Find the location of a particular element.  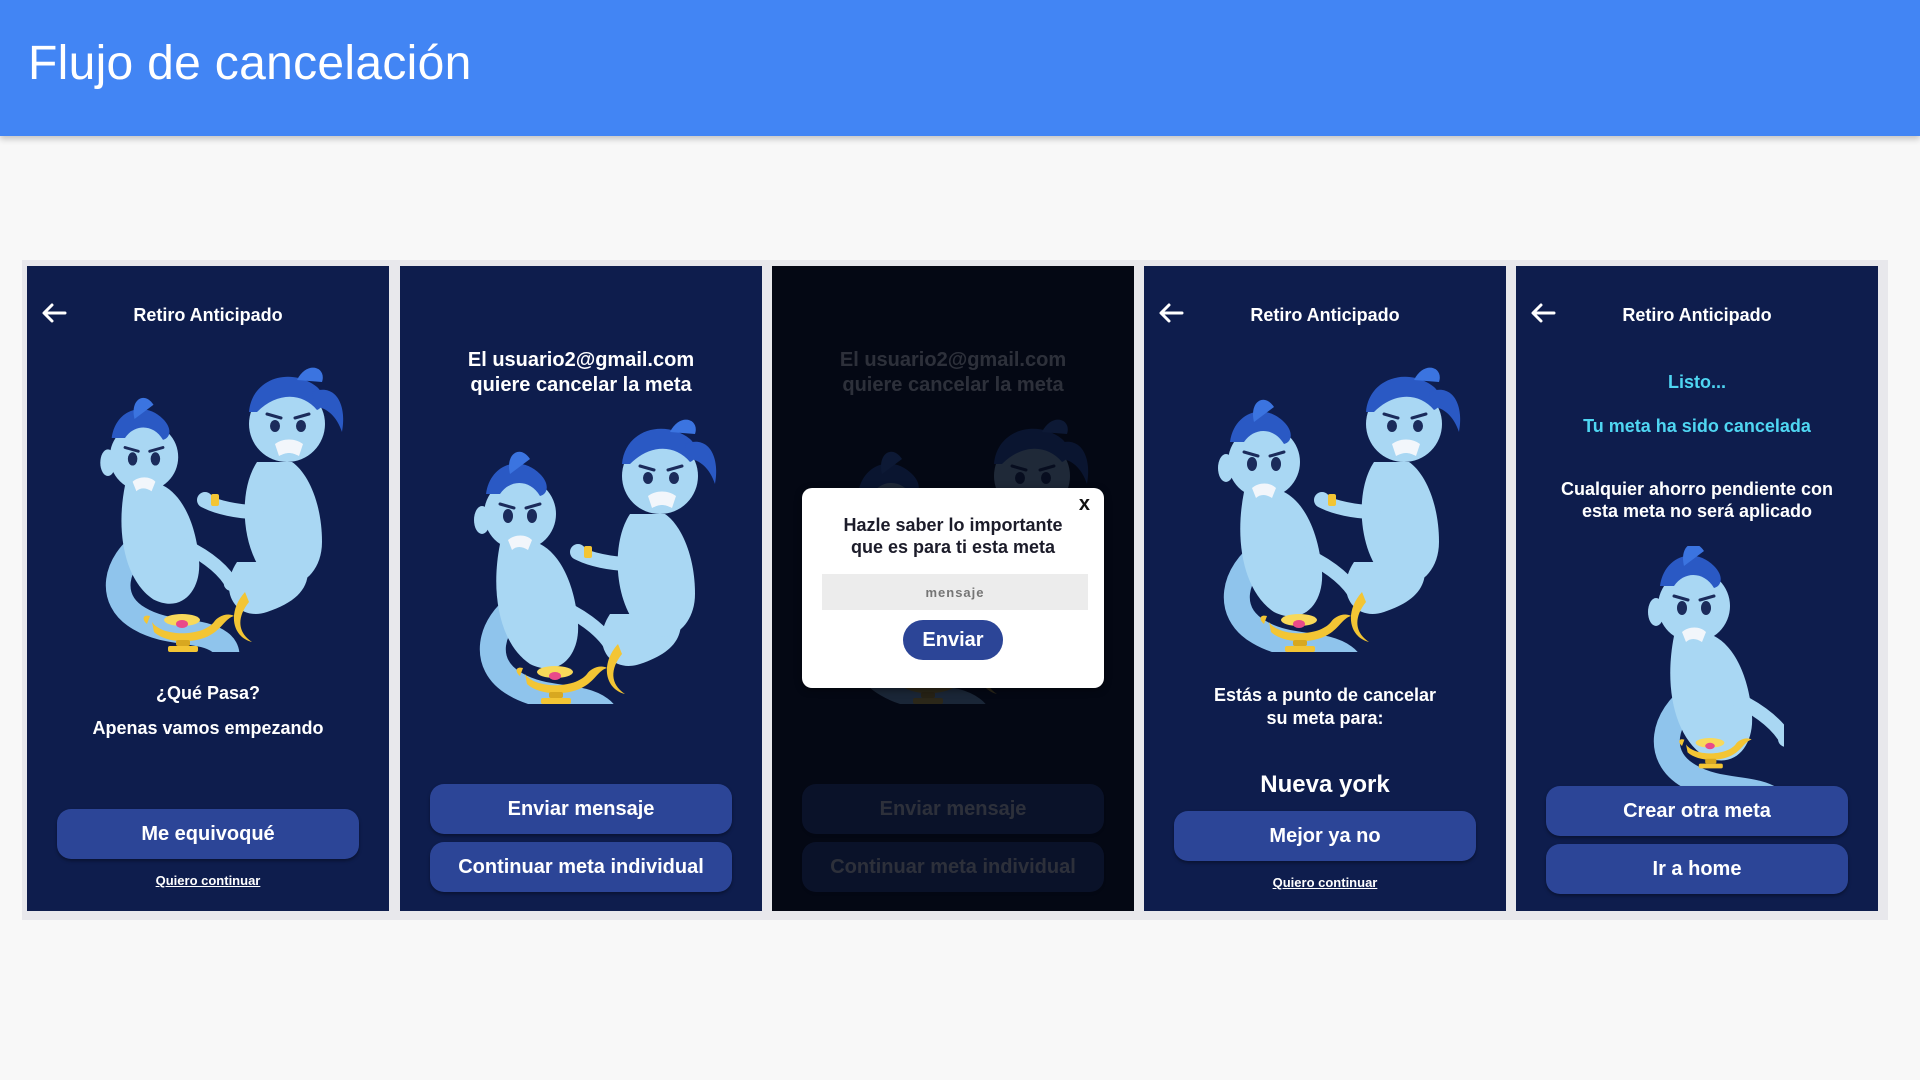

dialog-prompt-line-2: que es para ti esta meta is located at coordinates (953, 547).